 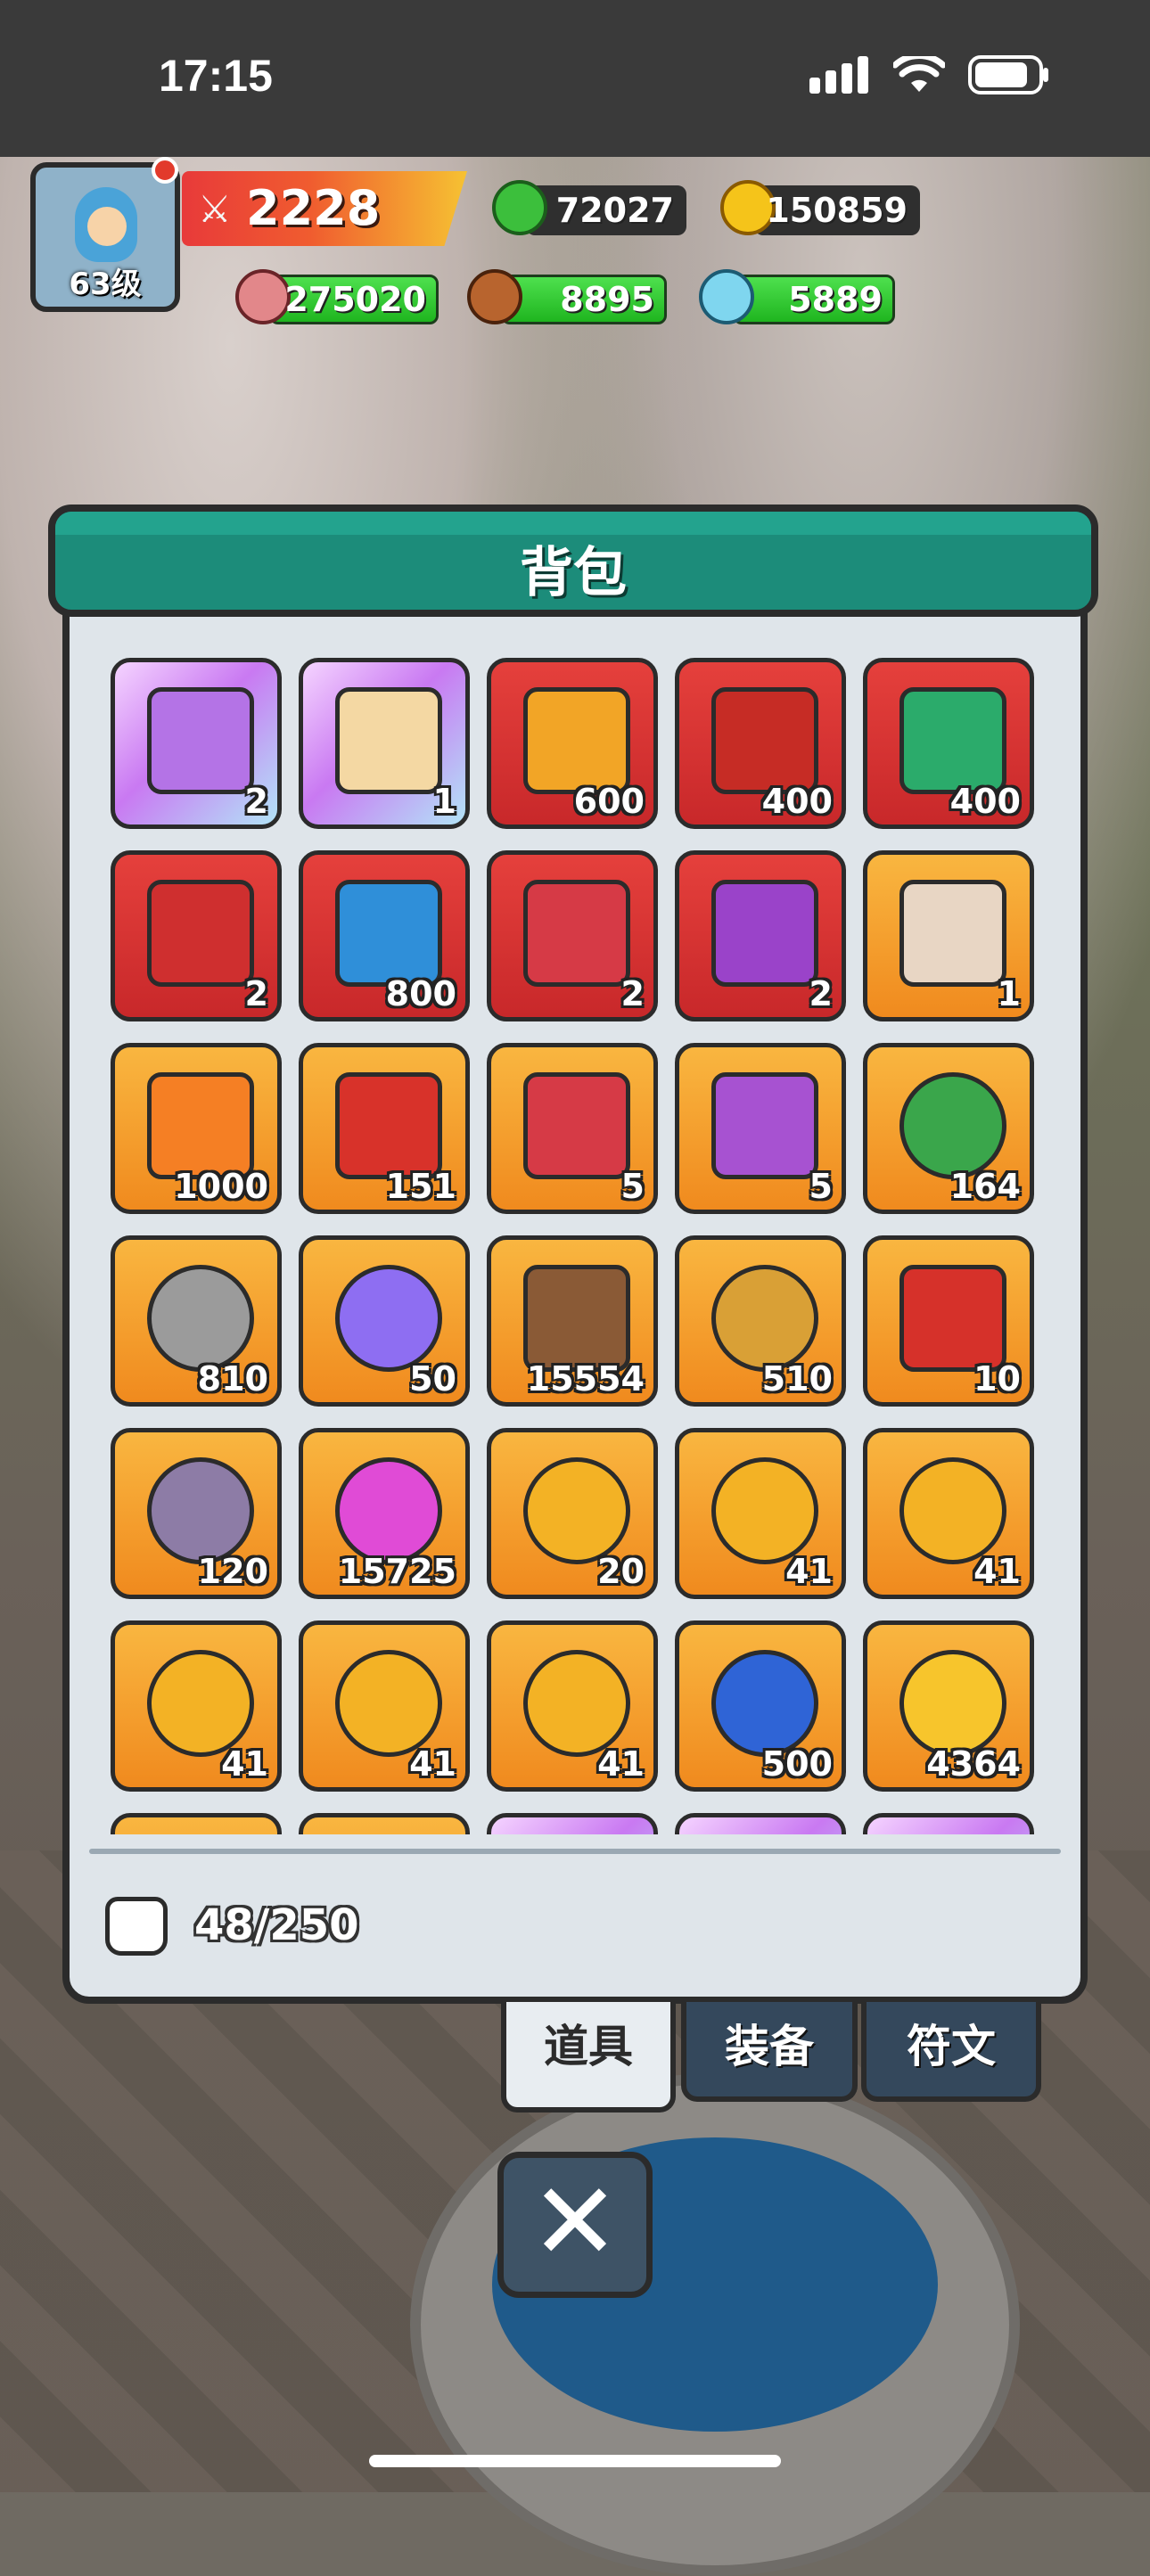 I want to click on hero-portrait-icon, so click(x=388, y=740).